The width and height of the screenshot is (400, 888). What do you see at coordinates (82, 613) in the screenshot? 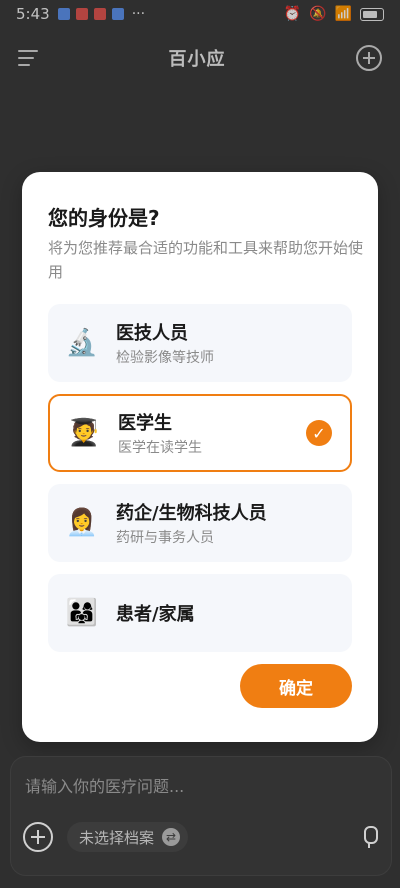
I see `family-icon: 👨‍👩‍👧` at bounding box center [82, 613].